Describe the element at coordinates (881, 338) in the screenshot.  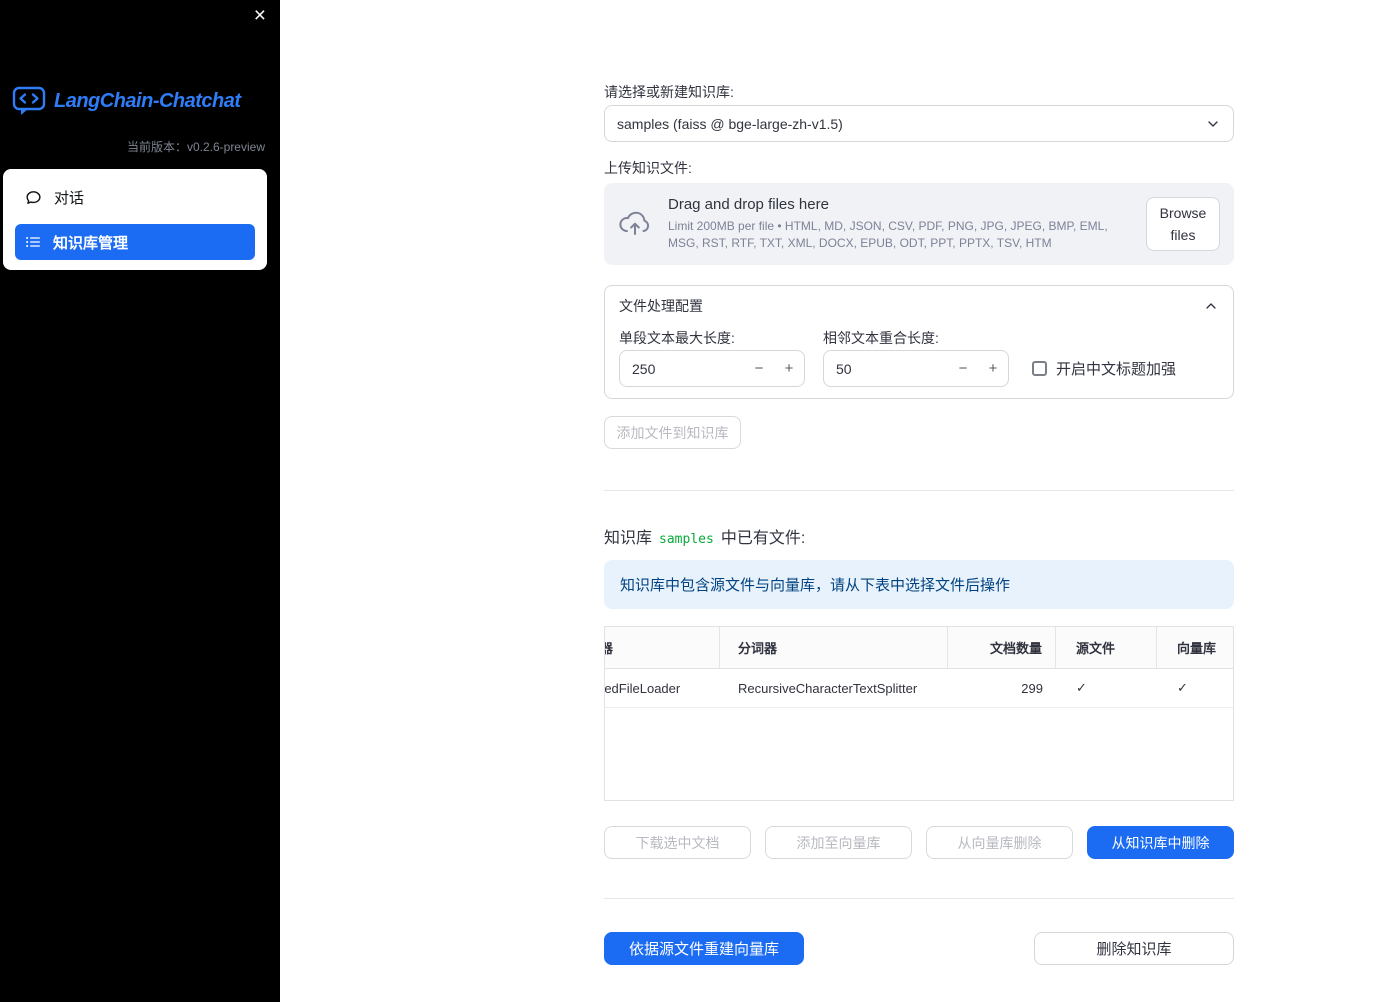
I see `overlap-size-label: 相邻文本重合长度:` at that location.